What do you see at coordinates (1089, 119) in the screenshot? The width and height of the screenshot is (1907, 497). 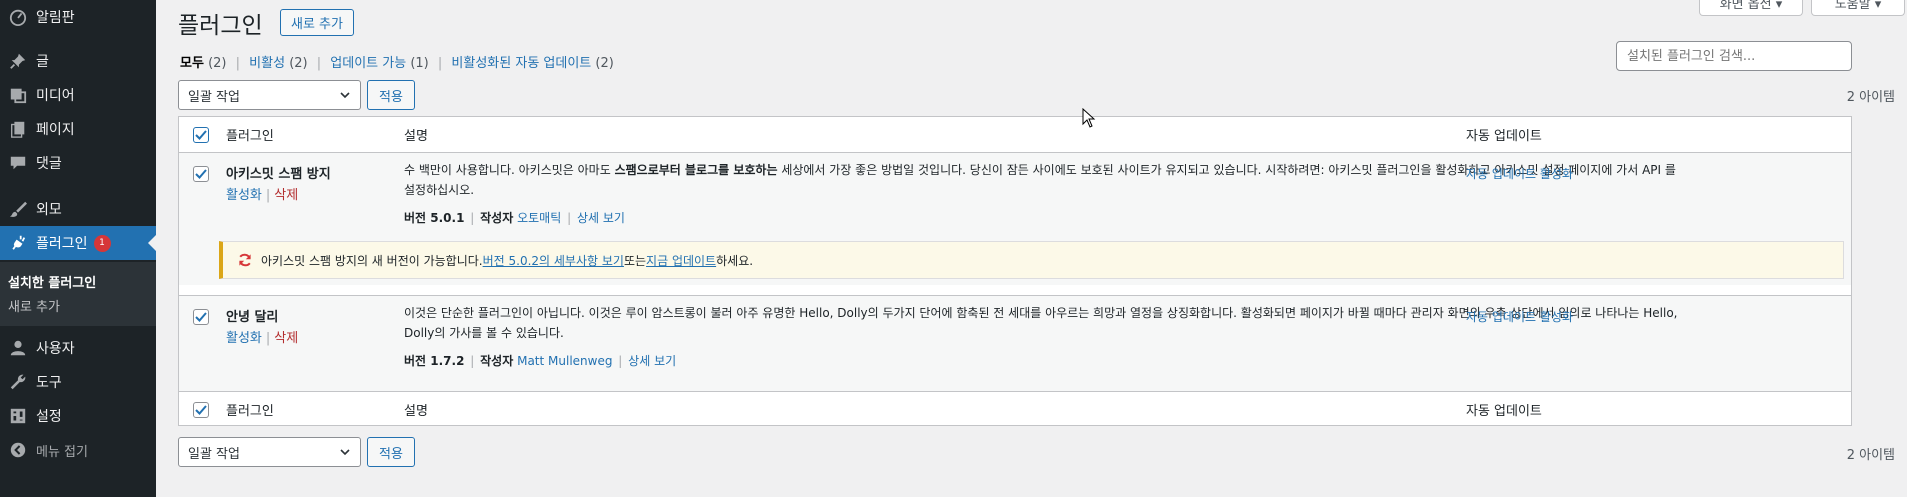 I see `mouse-cursor-icon` at bounding box center [1089, 119].